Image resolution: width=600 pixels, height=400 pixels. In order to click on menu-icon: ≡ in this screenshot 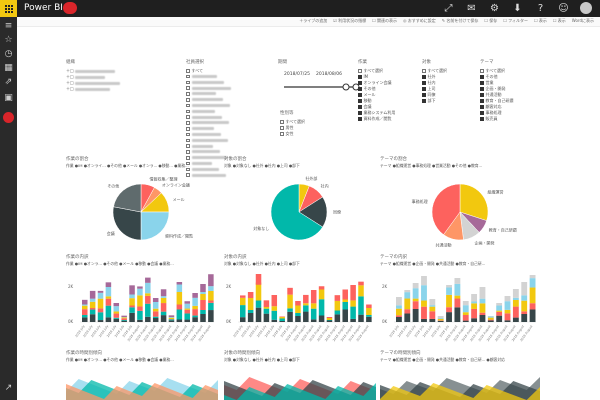, I will do `click(8, 26)`.